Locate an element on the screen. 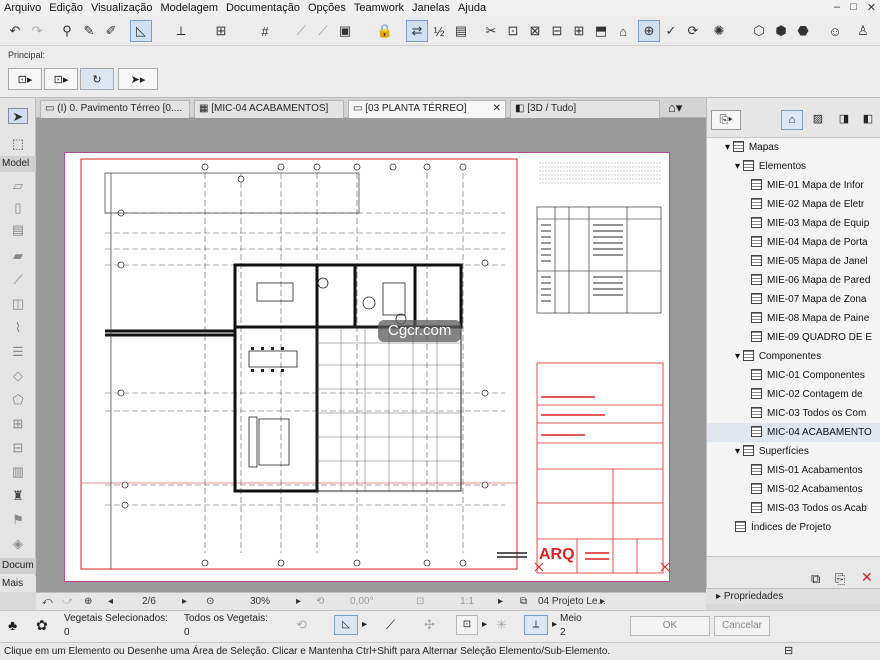 The height and width of the screenshot is (660, 880). next-page-icon: ▸ is located at coordinates (184, 602).